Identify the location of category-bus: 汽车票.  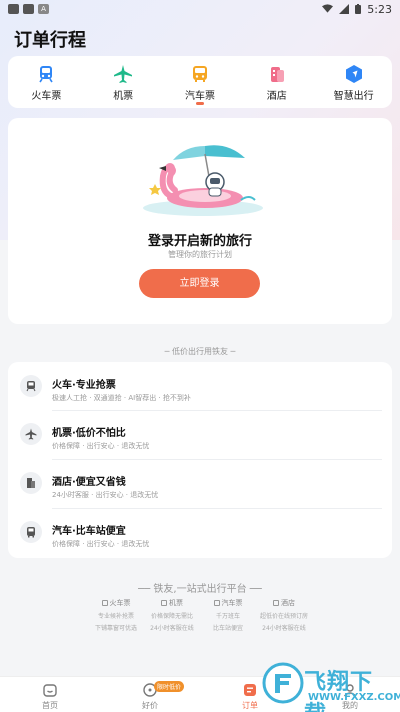
(200, 84).